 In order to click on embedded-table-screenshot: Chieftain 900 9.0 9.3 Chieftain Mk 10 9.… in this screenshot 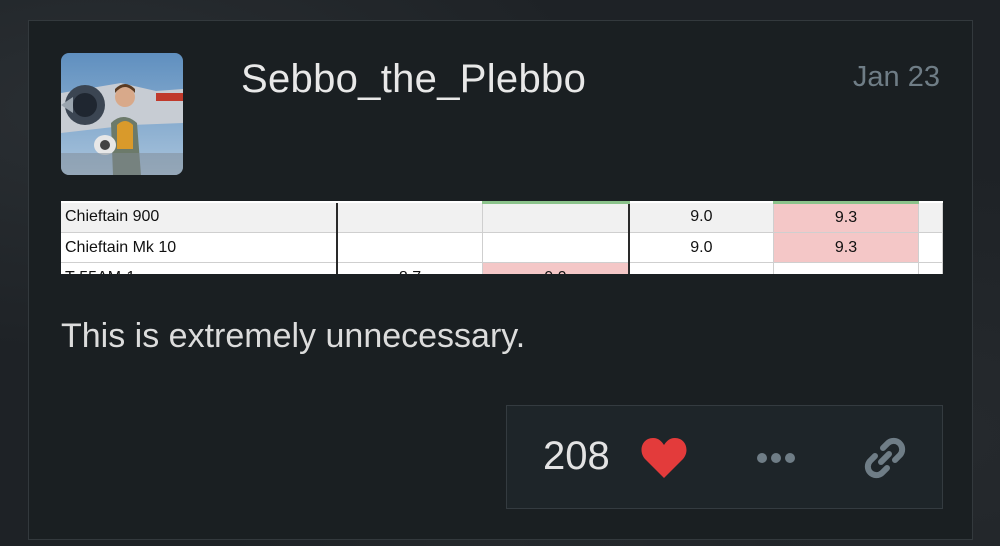, I will do `click(502, 237)`.